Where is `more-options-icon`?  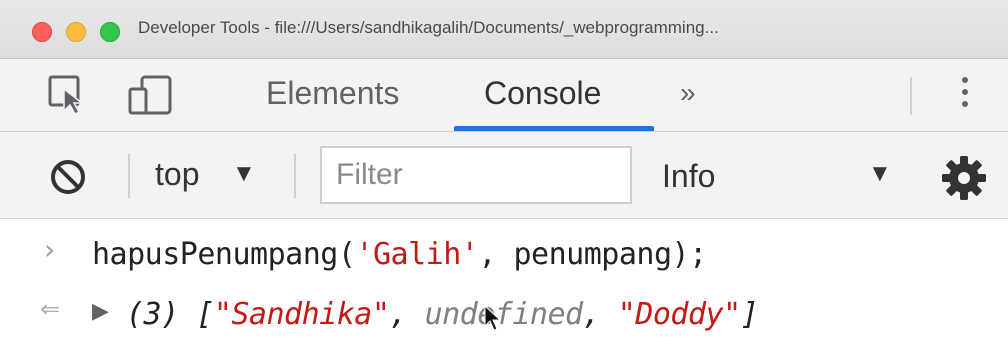
more-options-icon is located at coordinates (965, 96).